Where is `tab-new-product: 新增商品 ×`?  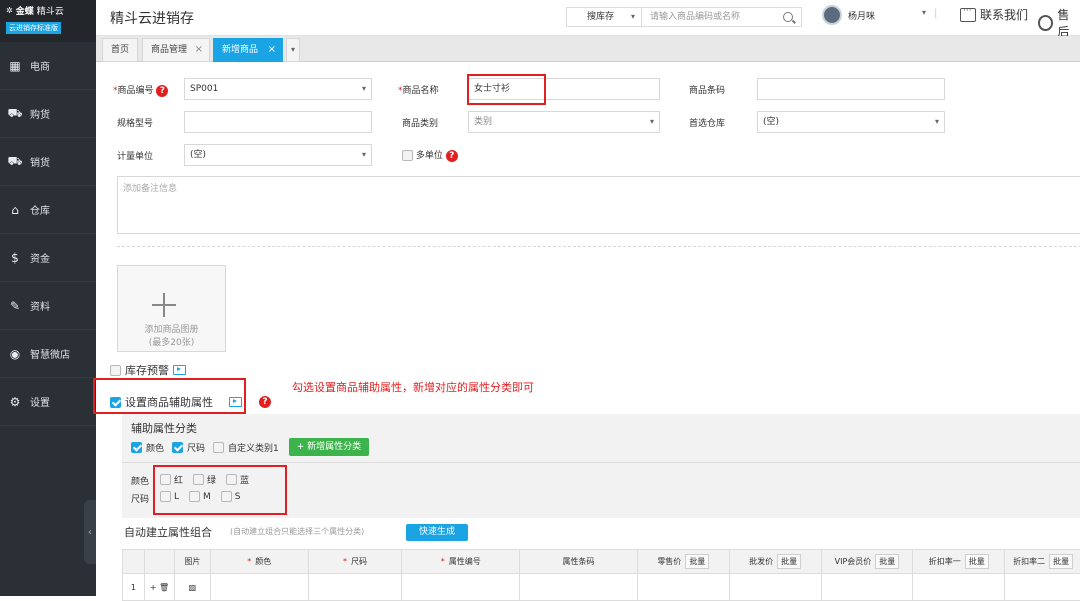
tab-new-product: 新增商品 × is located at coordinates (248, 50).